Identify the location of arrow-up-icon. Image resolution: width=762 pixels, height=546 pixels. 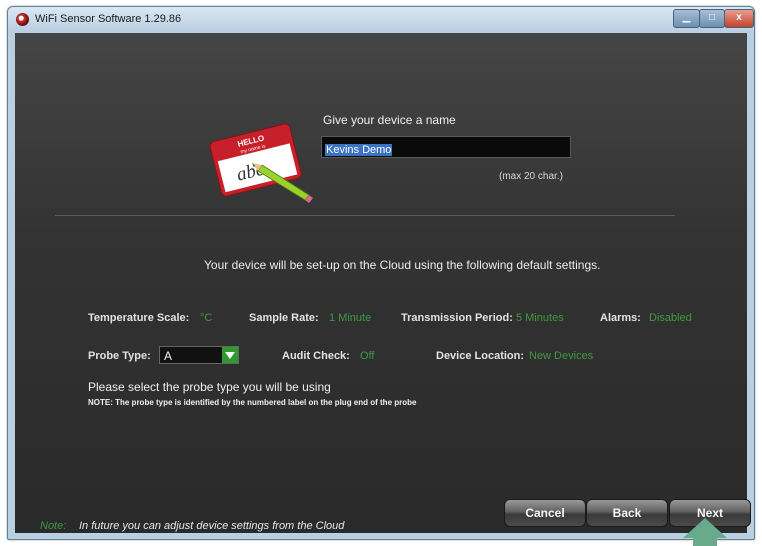
(705, 528).